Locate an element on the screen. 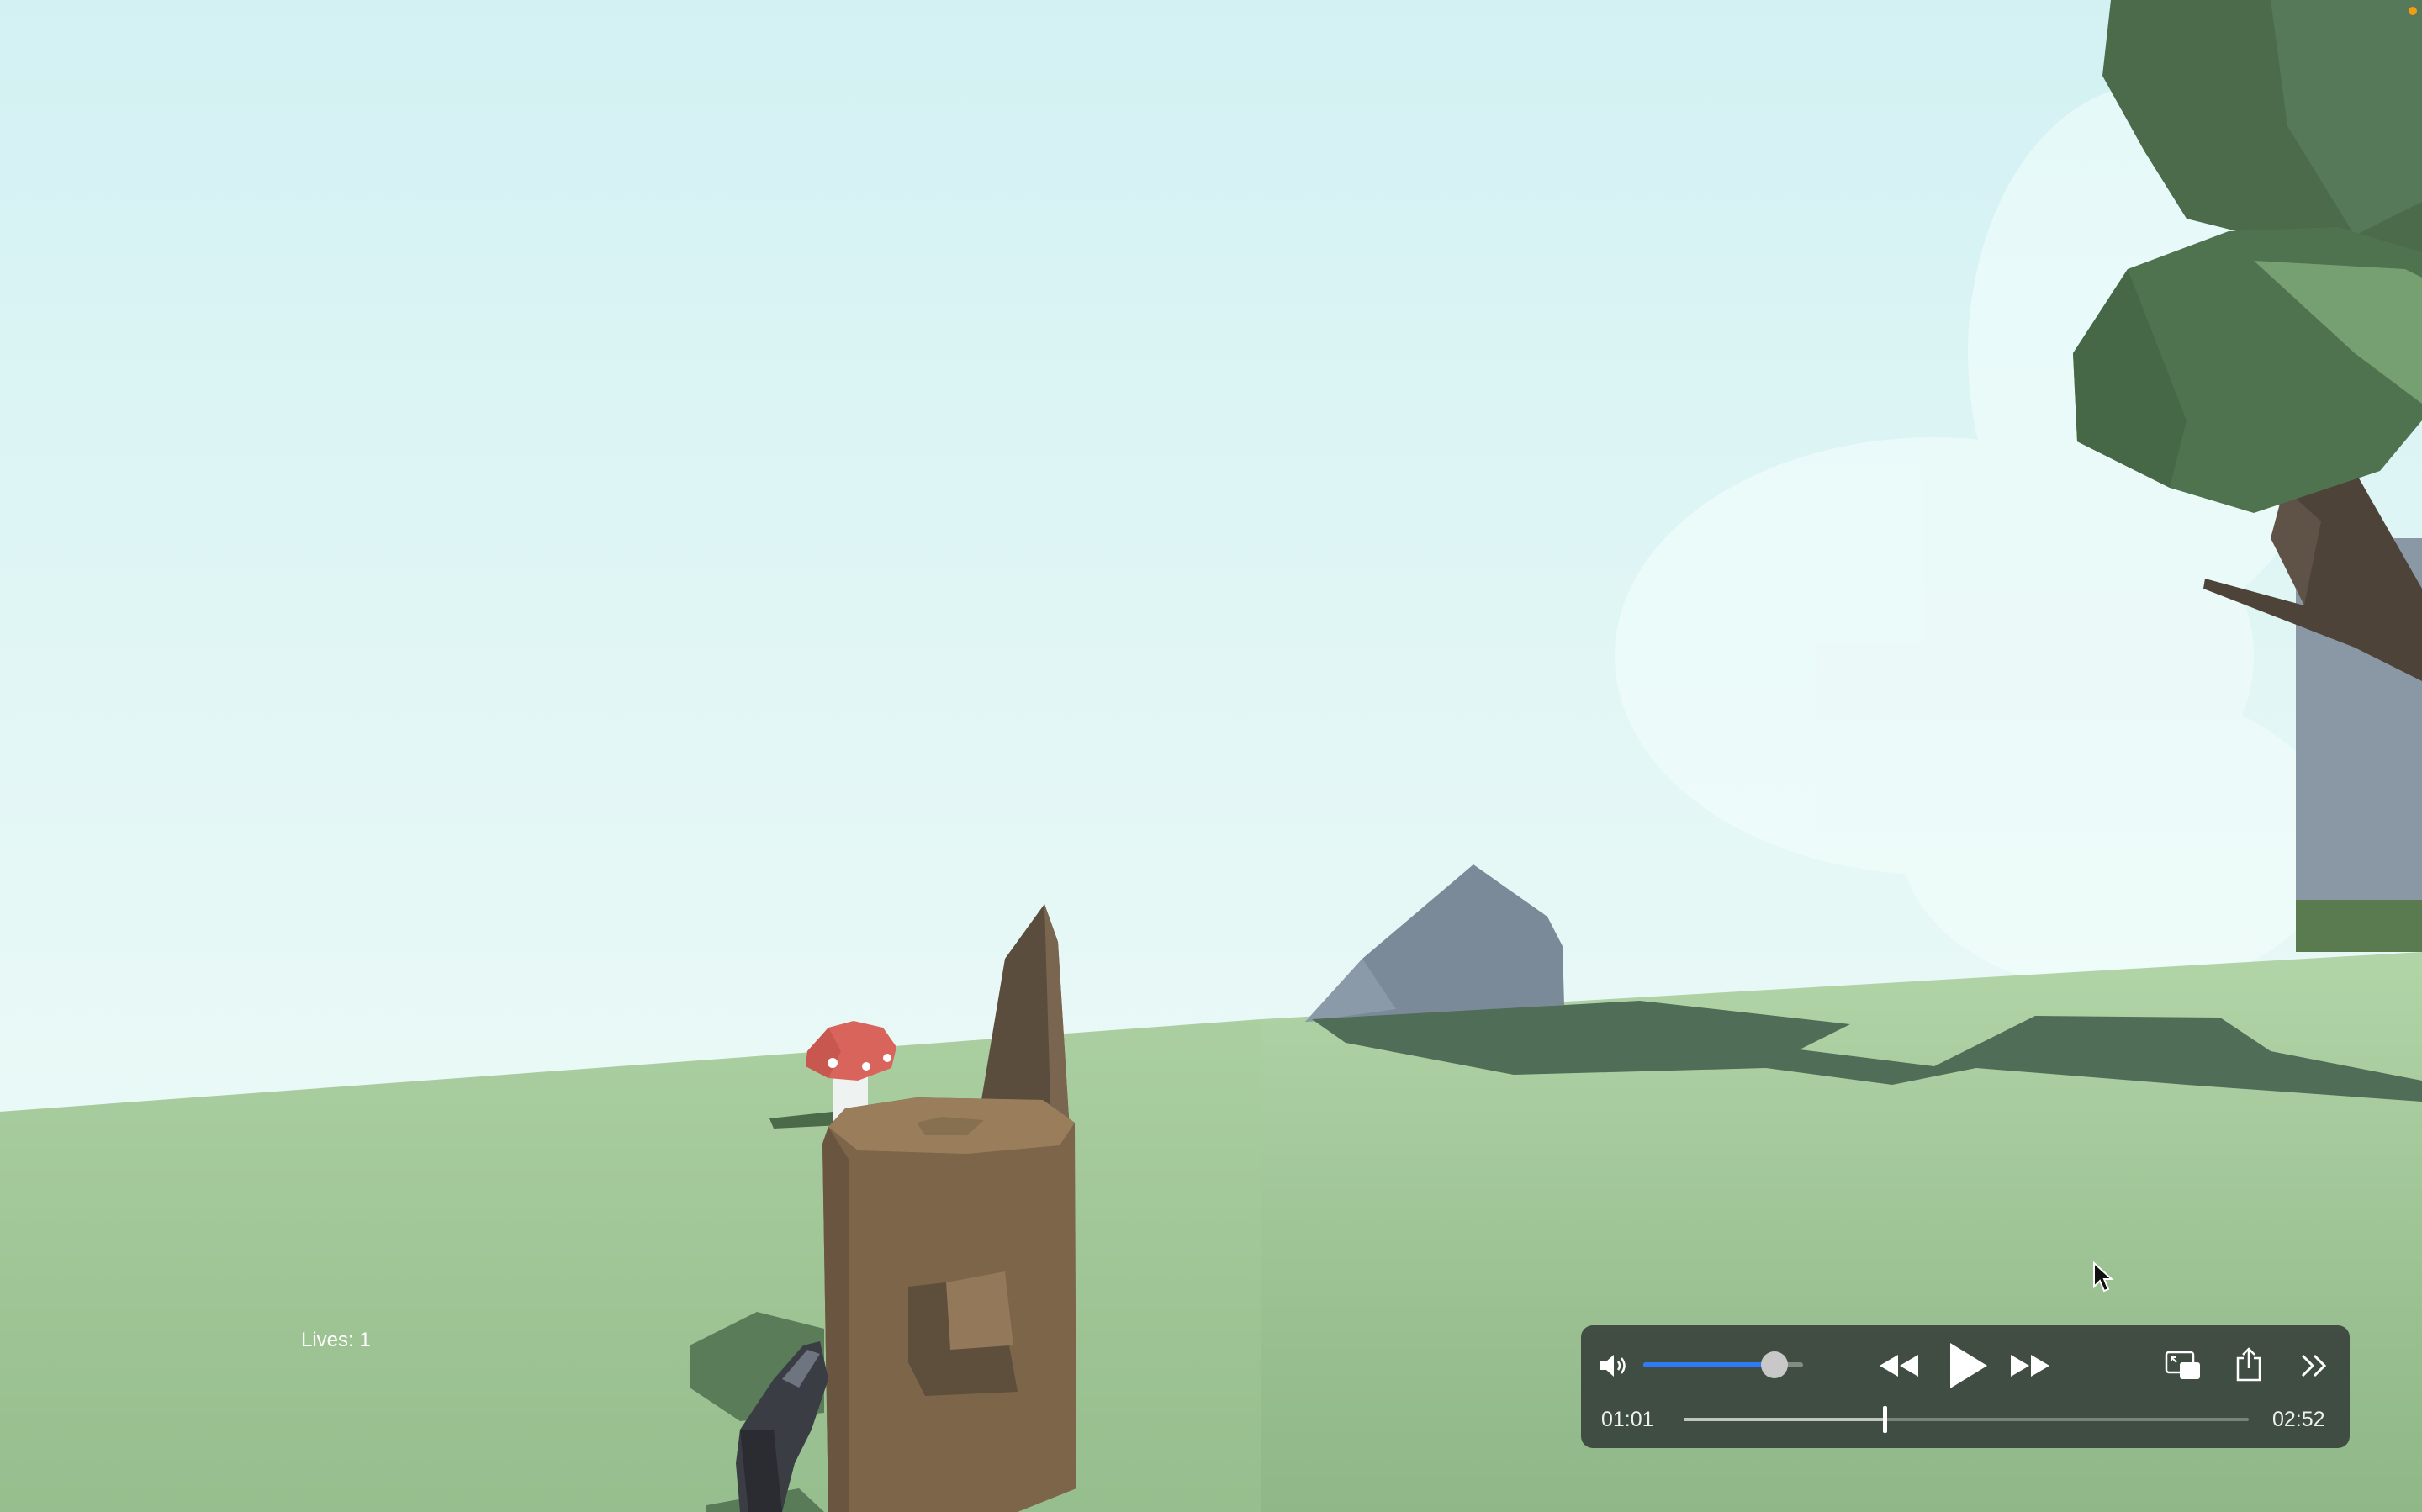 This screenshot has width=2422, height=1512. rewind-button is located at coordinates (1899, 1365).